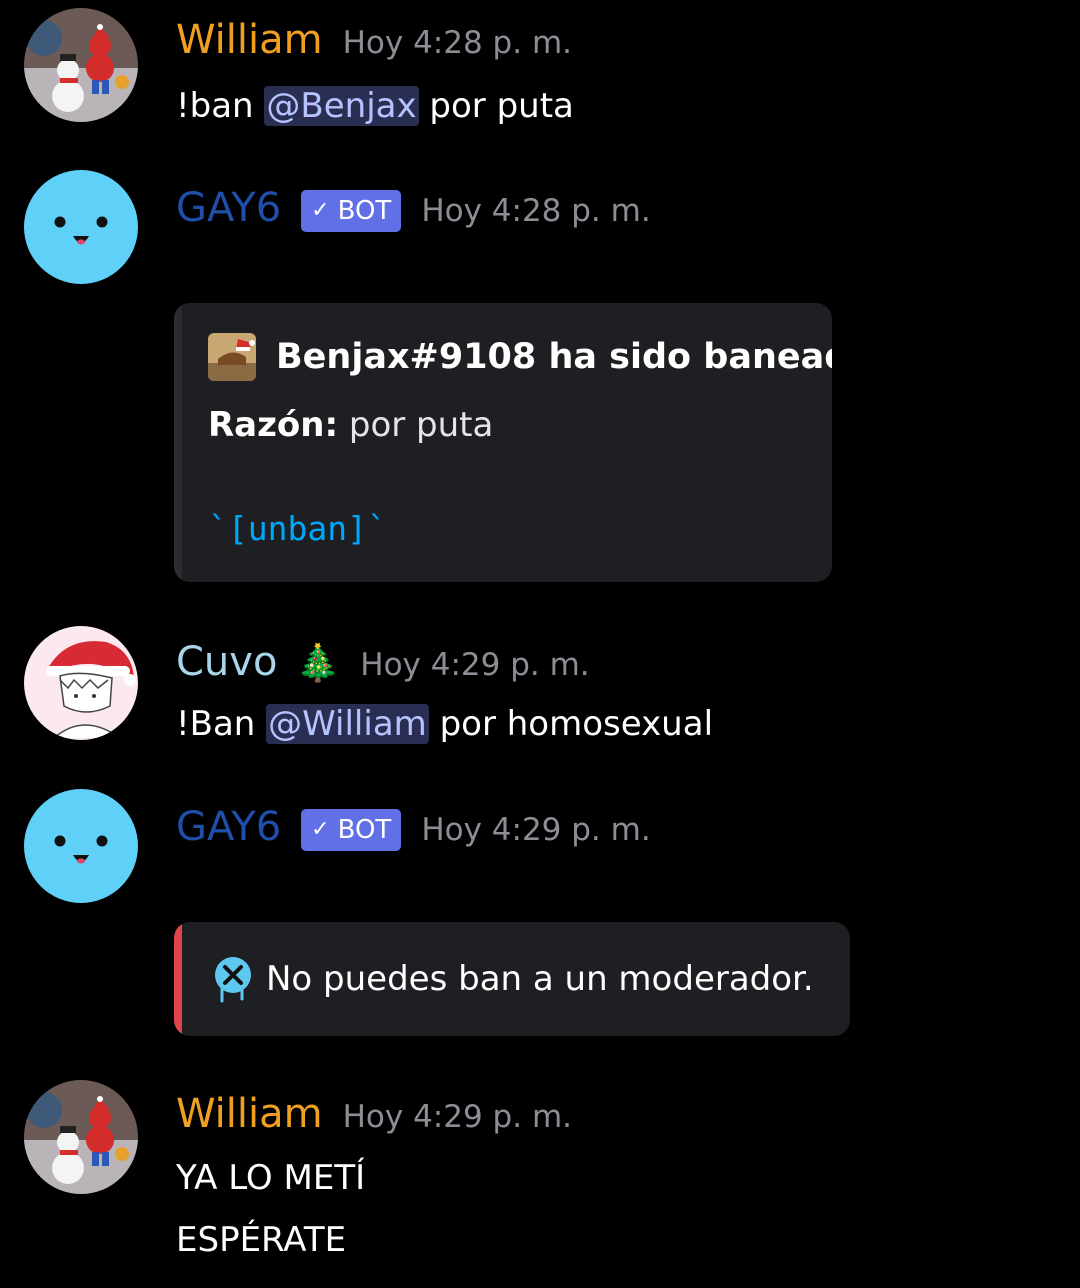  What do you see at coordinates (297, 528) in the screenshot?
I see `unban-link: `[unban]`` at bounding box center [297, 528].